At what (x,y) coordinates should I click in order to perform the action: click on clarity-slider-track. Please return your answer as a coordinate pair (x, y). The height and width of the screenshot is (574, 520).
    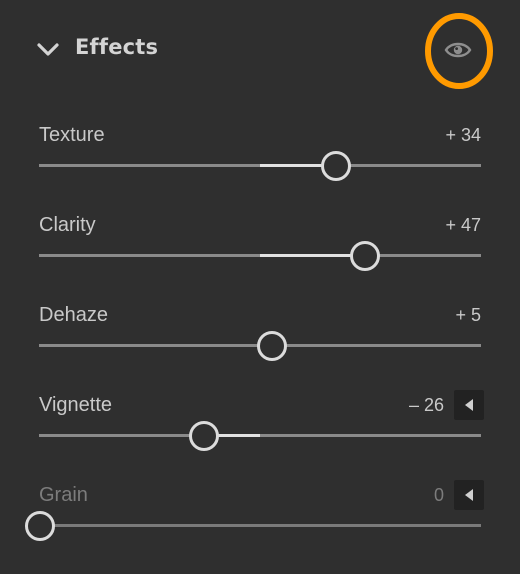
    Looking at the image, I should click on (260, 256).